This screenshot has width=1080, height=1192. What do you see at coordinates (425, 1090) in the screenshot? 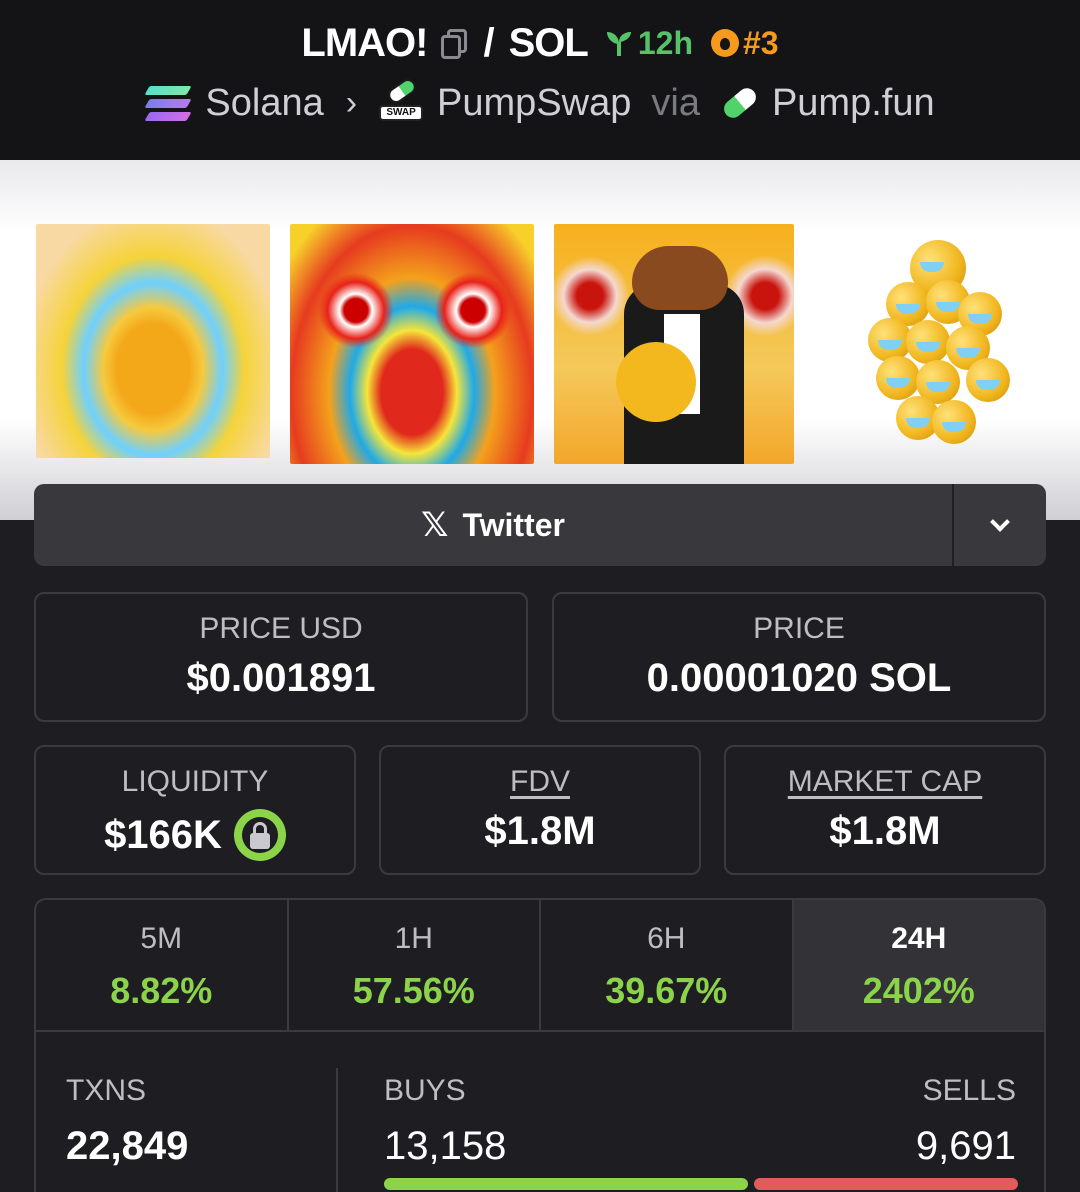
I see `buys-label: BUYS` at bounding box center [425, 1090].